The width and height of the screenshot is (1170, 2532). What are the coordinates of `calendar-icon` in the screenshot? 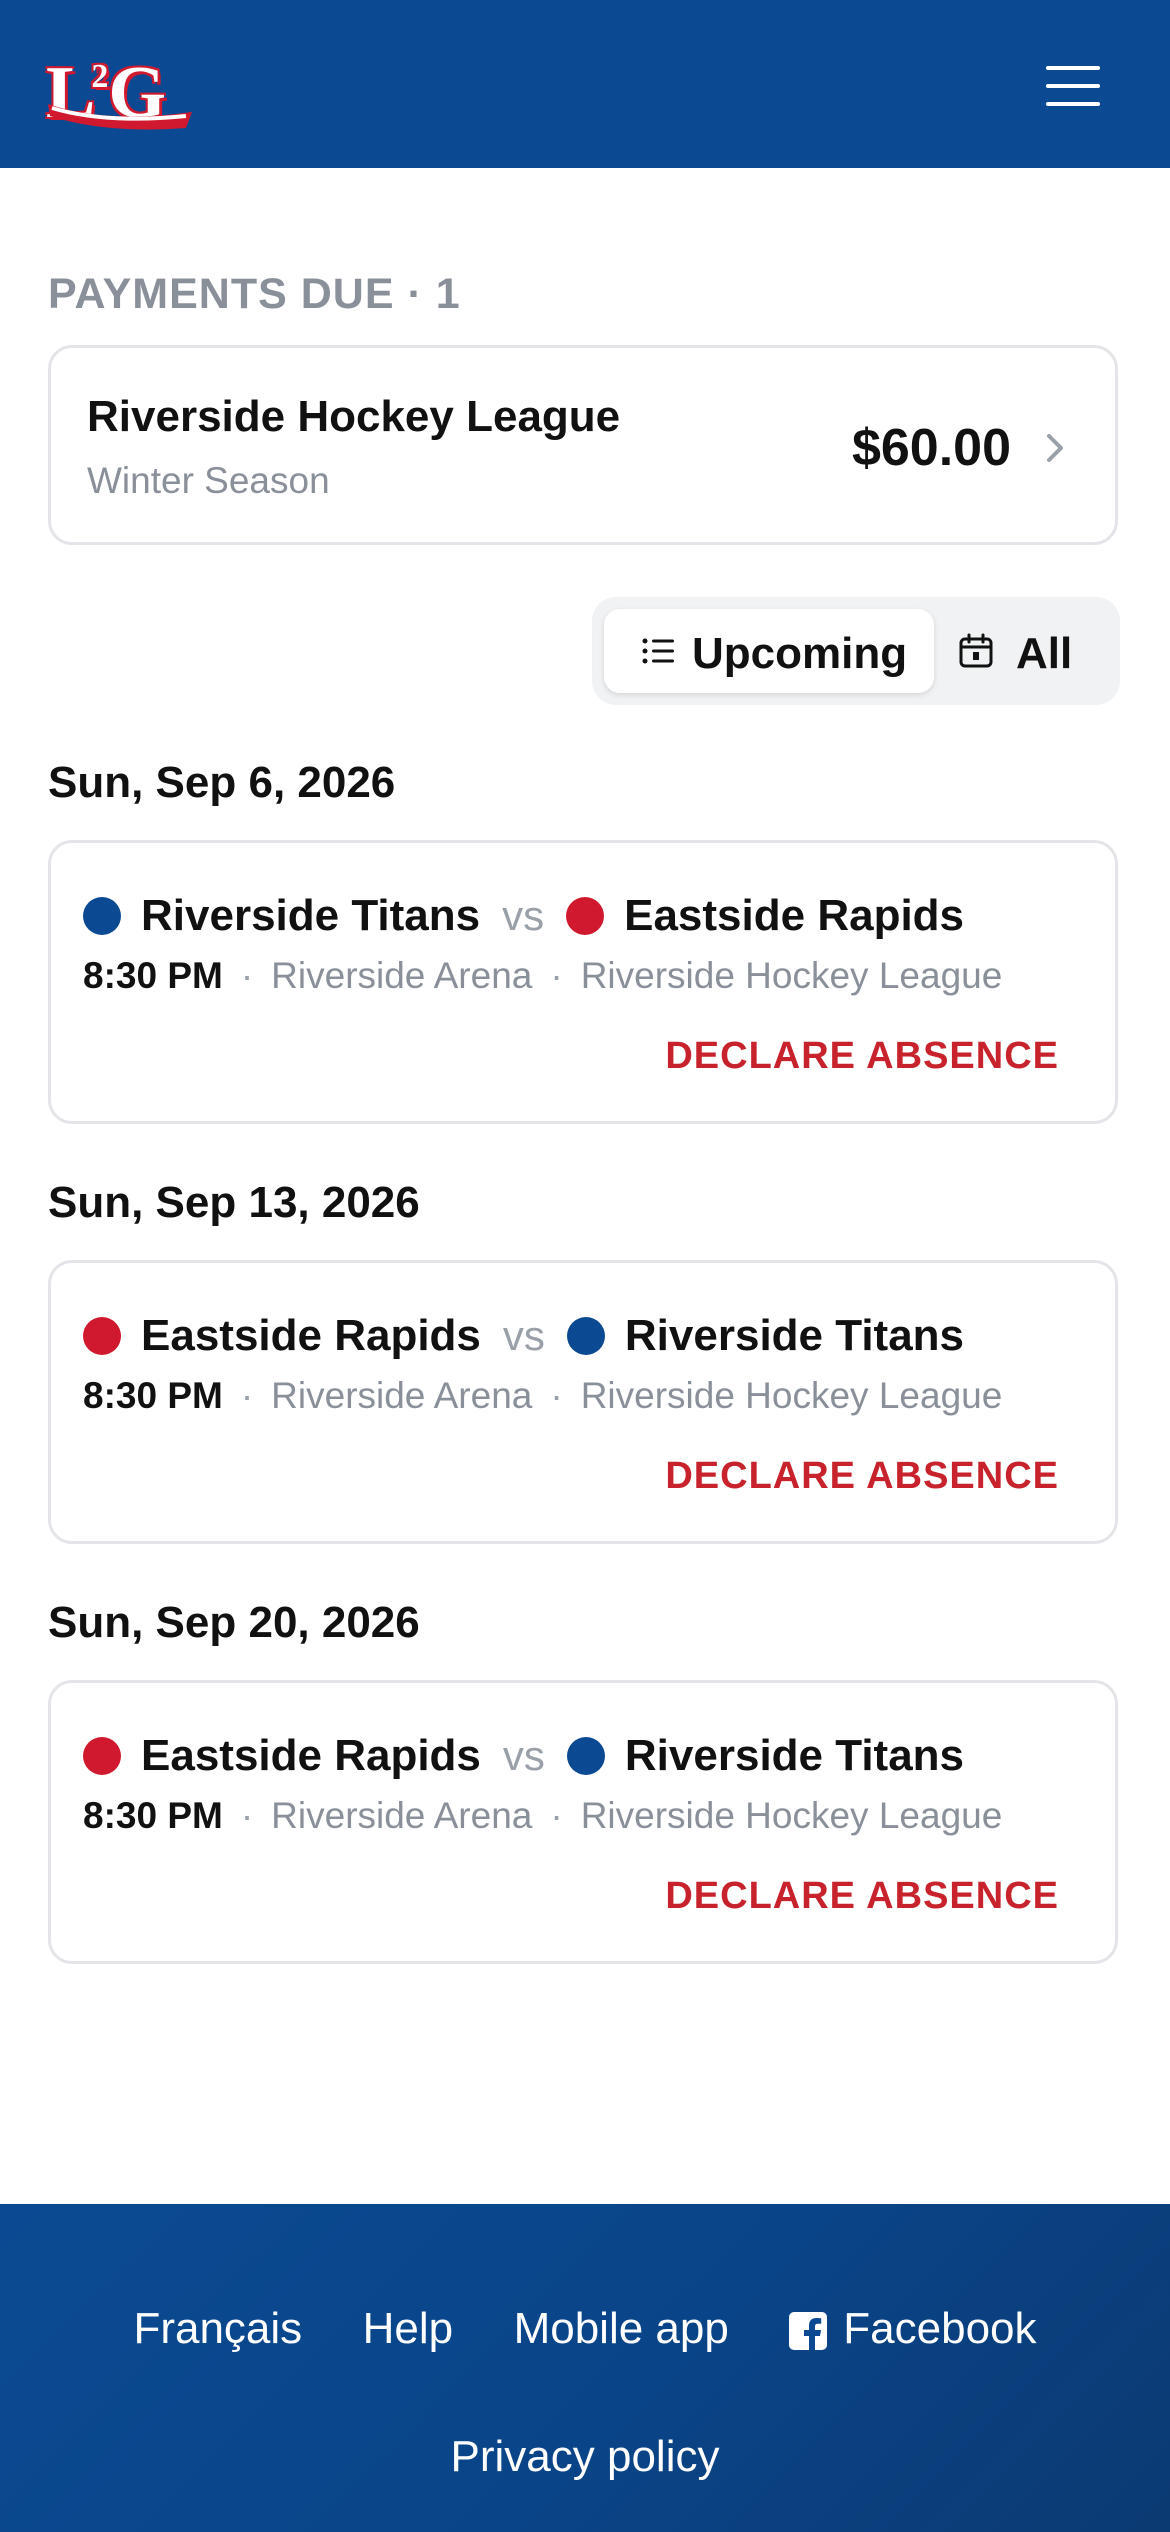 It's located at (976, 650).